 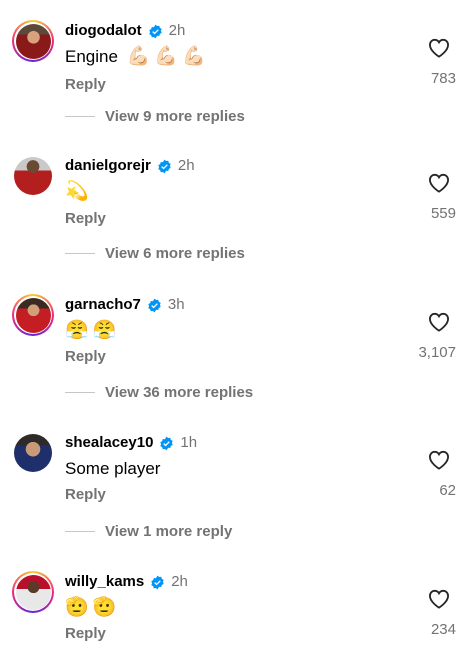 What do you see at coordinates (176, 304) in the screenshot?
I see `timestamp: 3h` at bounding box center [176, 304].